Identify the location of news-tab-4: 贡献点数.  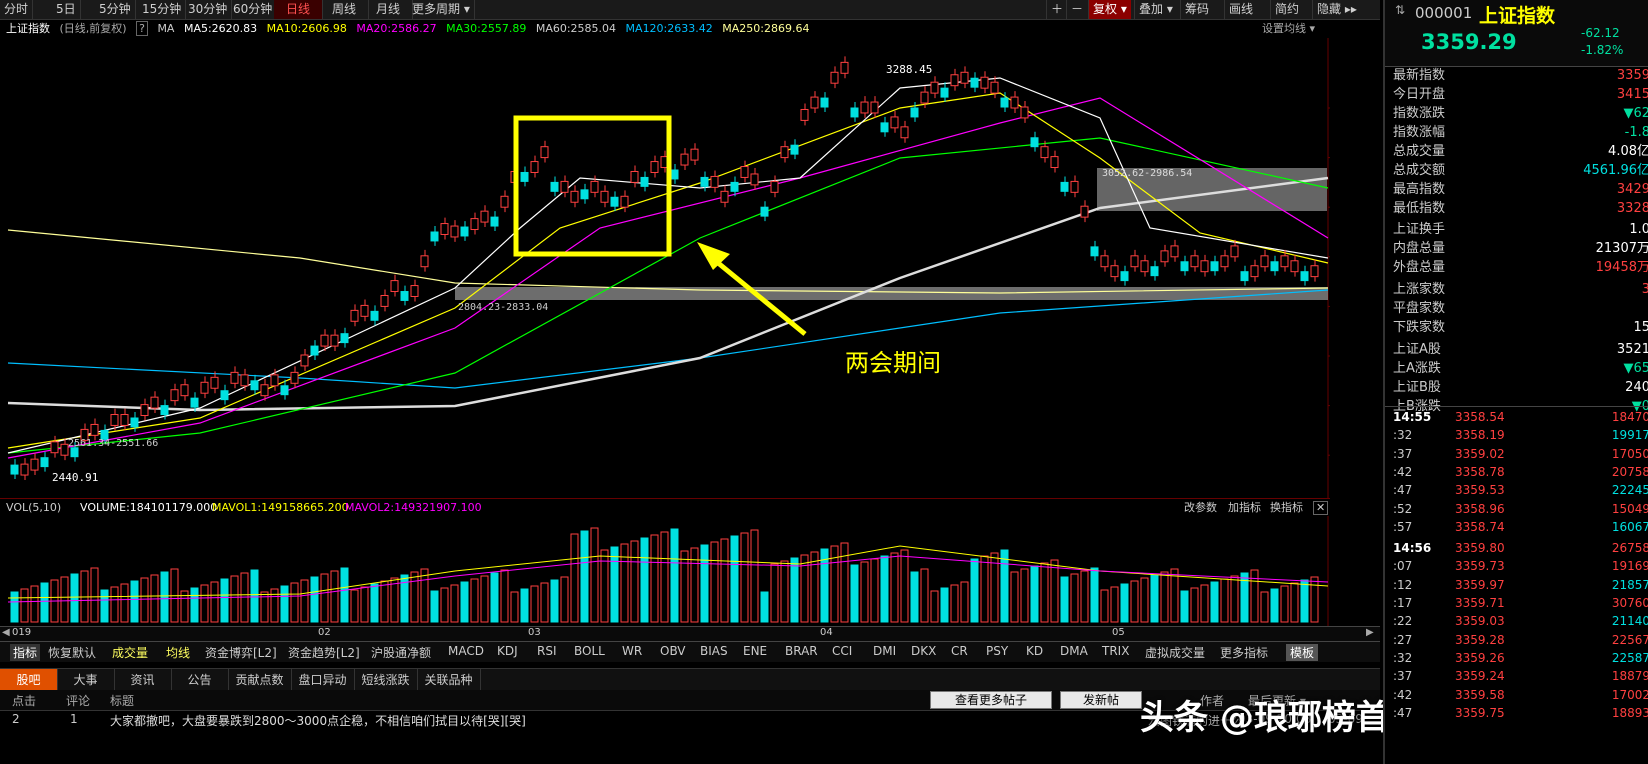
(260, 680).